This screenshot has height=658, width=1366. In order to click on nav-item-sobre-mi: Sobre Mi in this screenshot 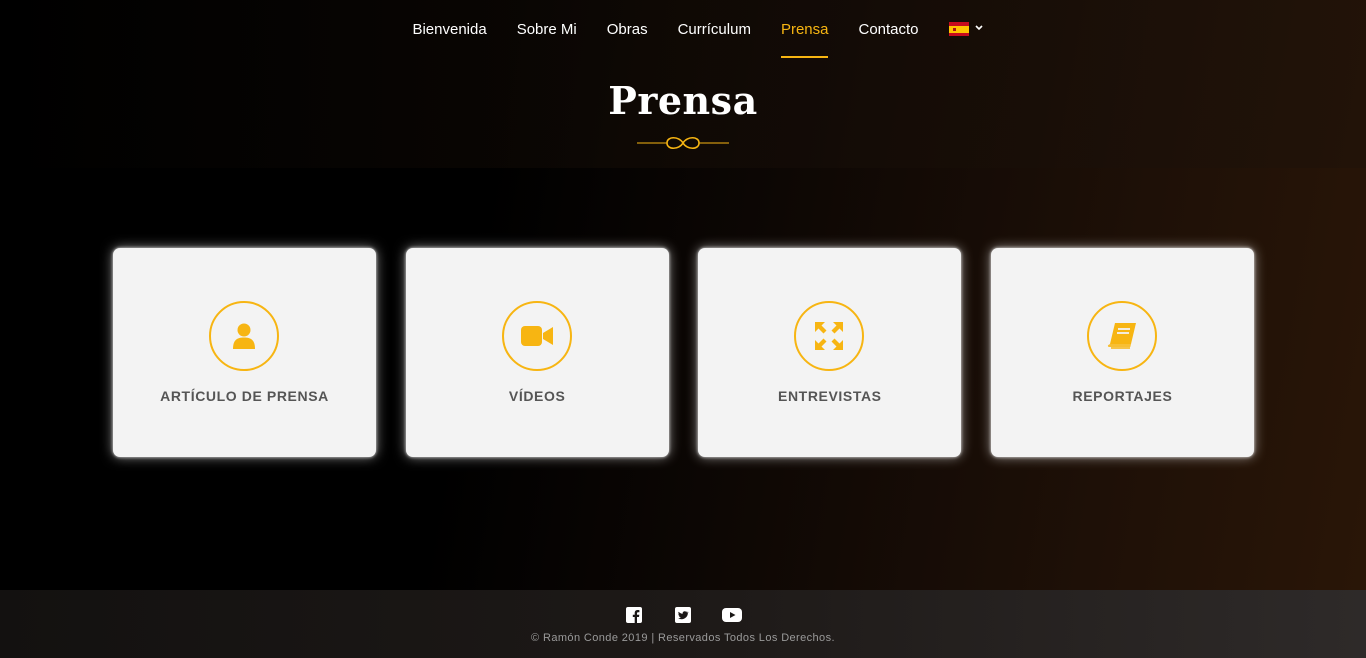, I will do `click(547, 29)`.